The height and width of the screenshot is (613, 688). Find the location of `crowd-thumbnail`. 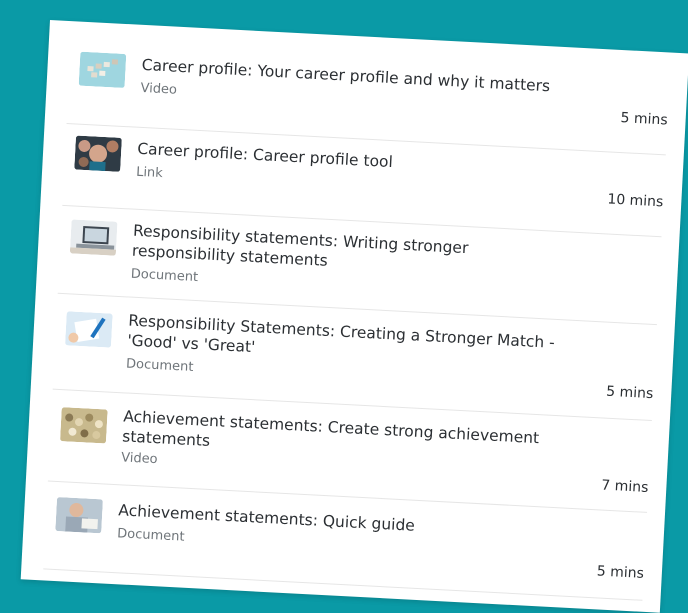

crowd-thumbnail is located at coordinates (83, 425).